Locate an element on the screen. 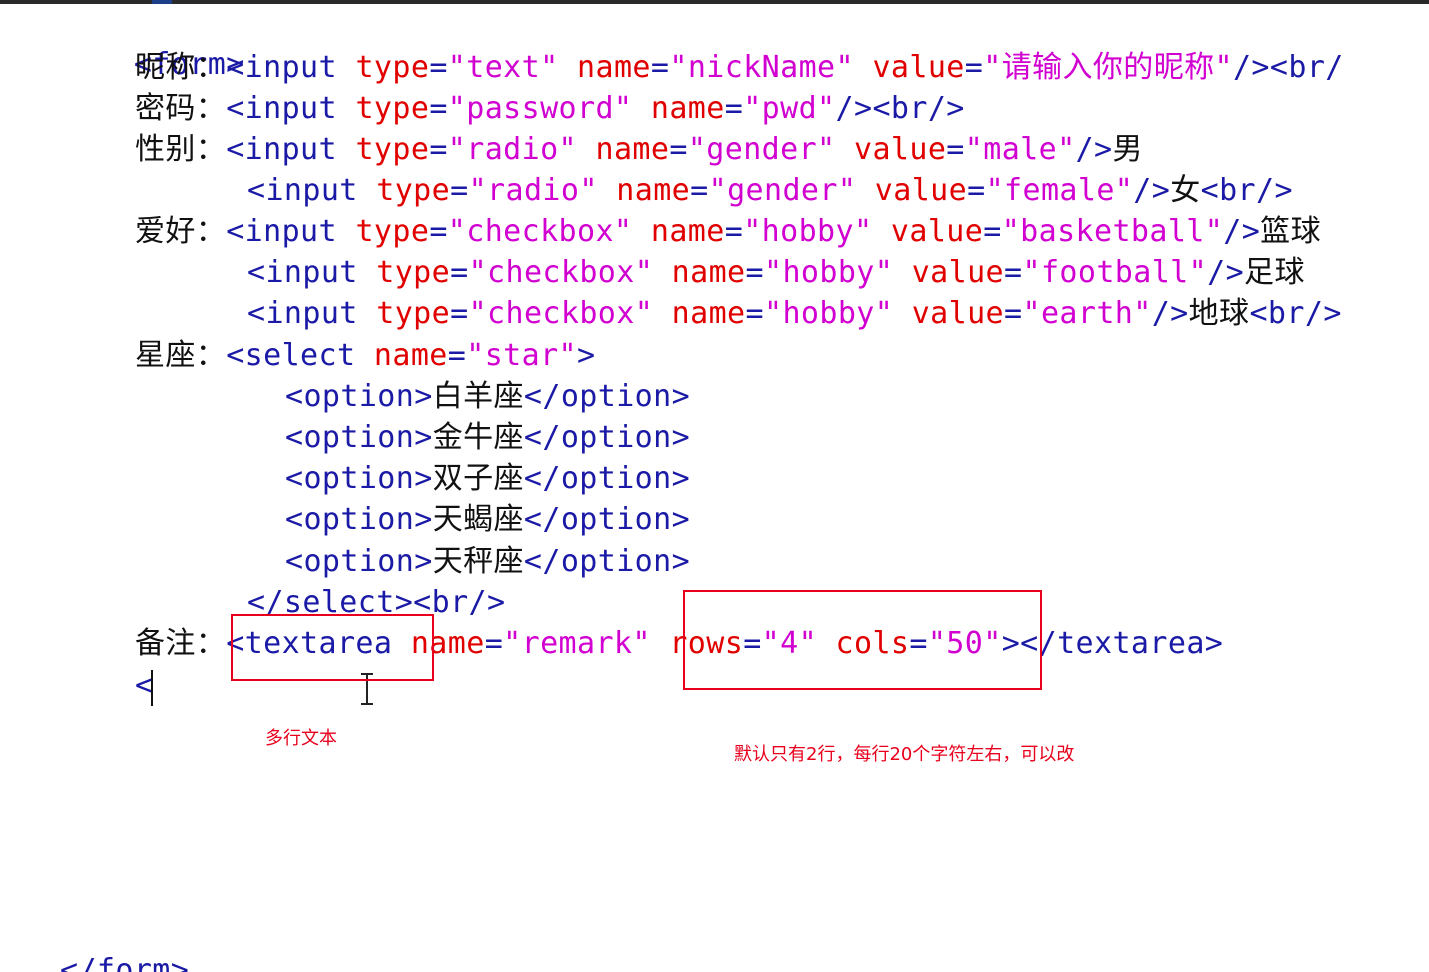 The height and width of the screenshot is (972, 1429). code-line-select-star: 星座：<select name="star"> is located at coordinates (365, 355).